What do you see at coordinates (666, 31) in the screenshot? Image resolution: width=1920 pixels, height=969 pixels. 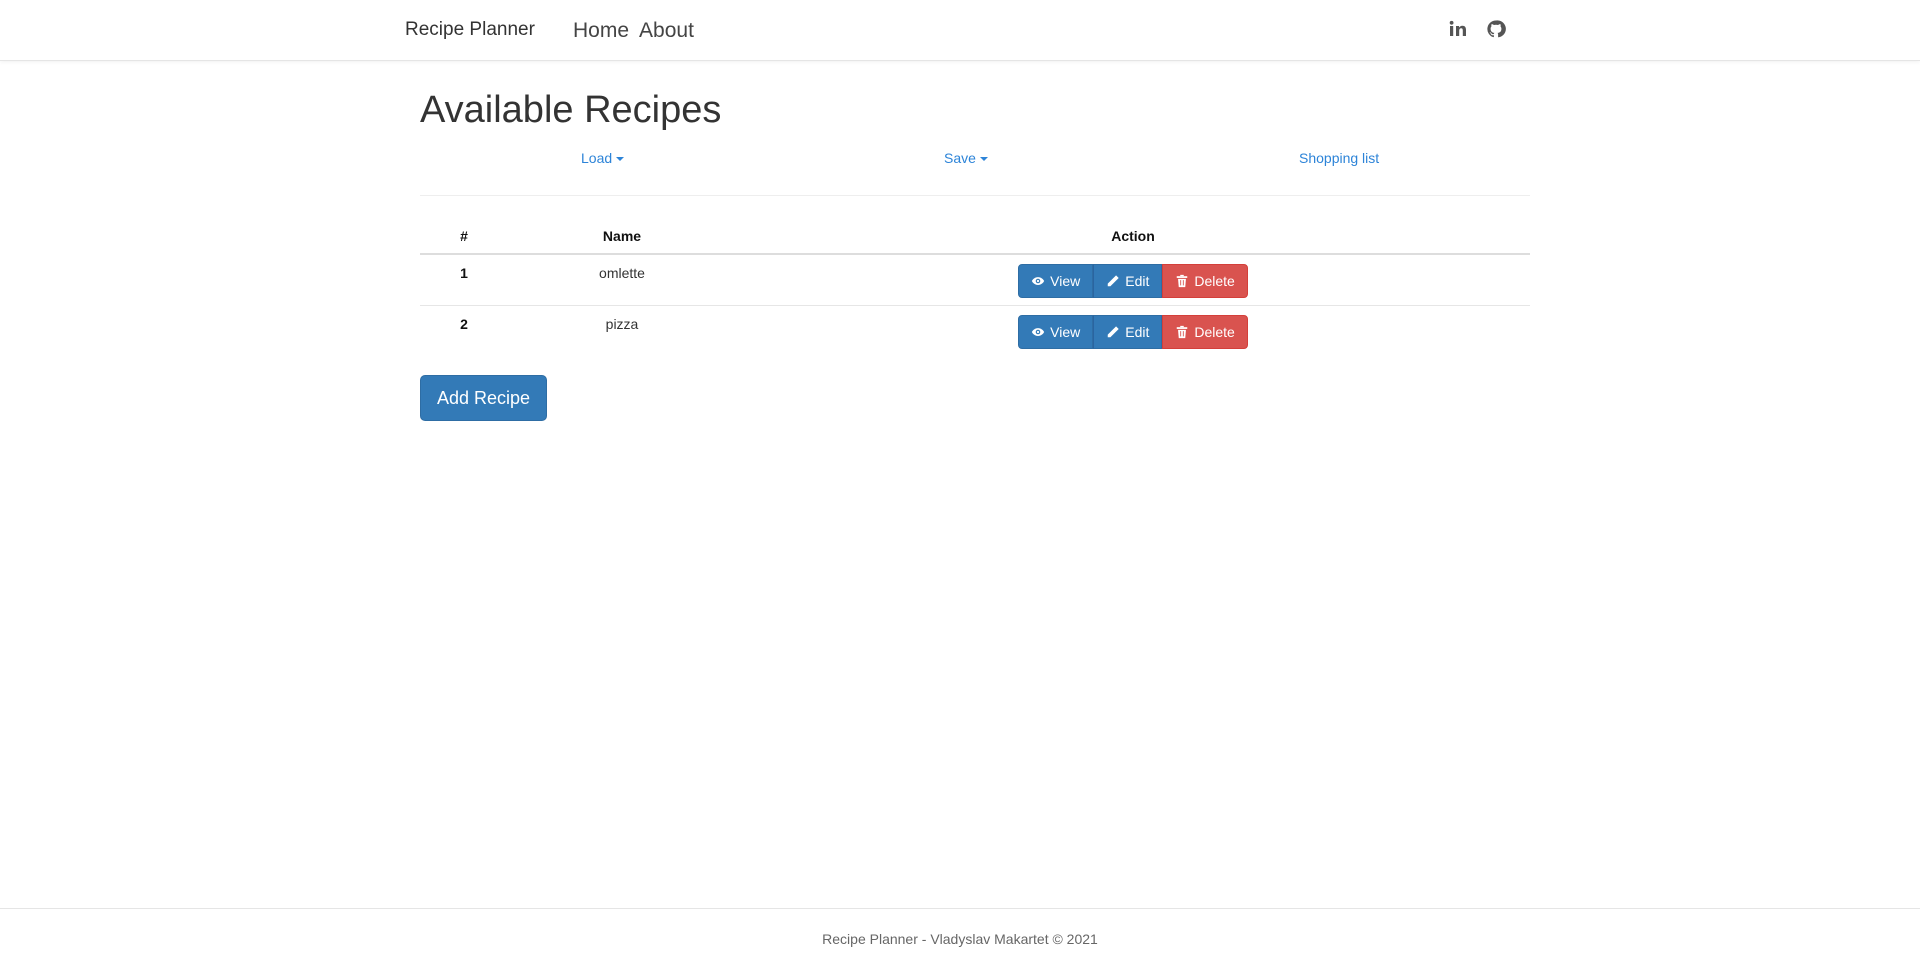 I see `nav-link-about: About` at bounding box center [666, 31].